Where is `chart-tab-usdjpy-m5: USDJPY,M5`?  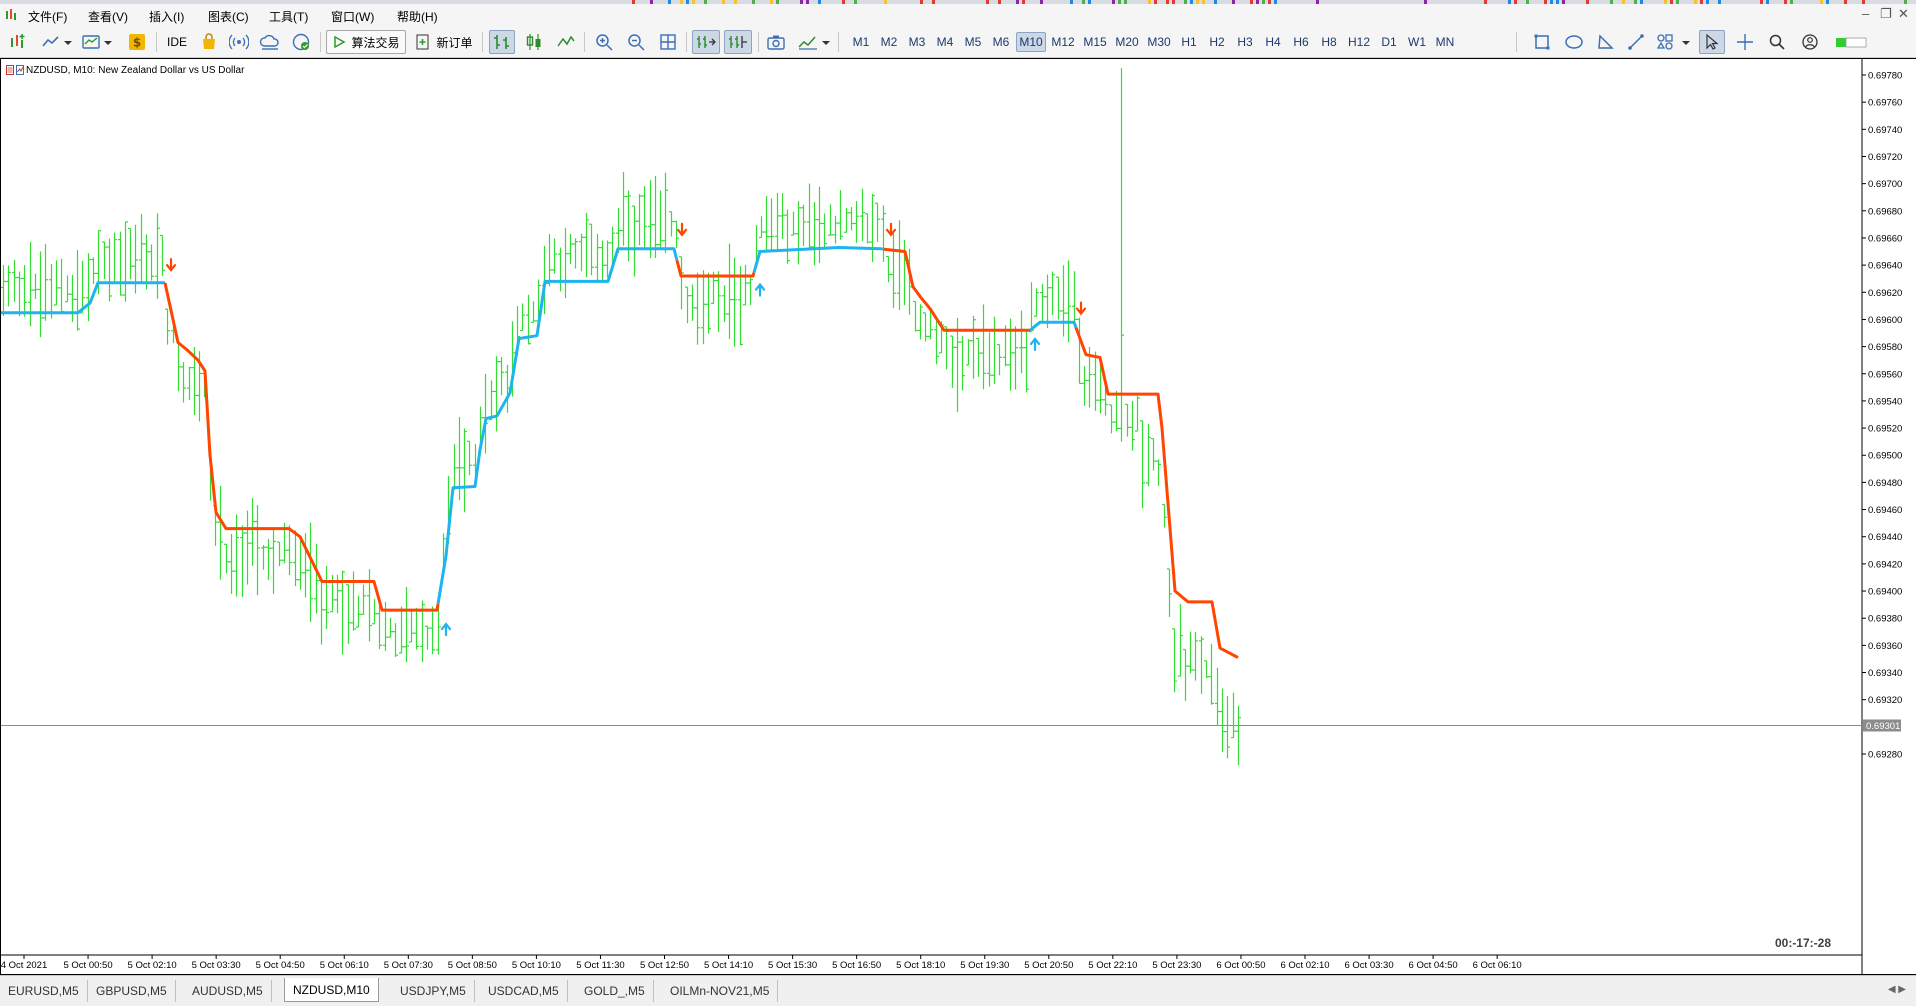
chart-tab-usdjpy-m5: USDJPY,M5 is located at coordinates (433, 991).